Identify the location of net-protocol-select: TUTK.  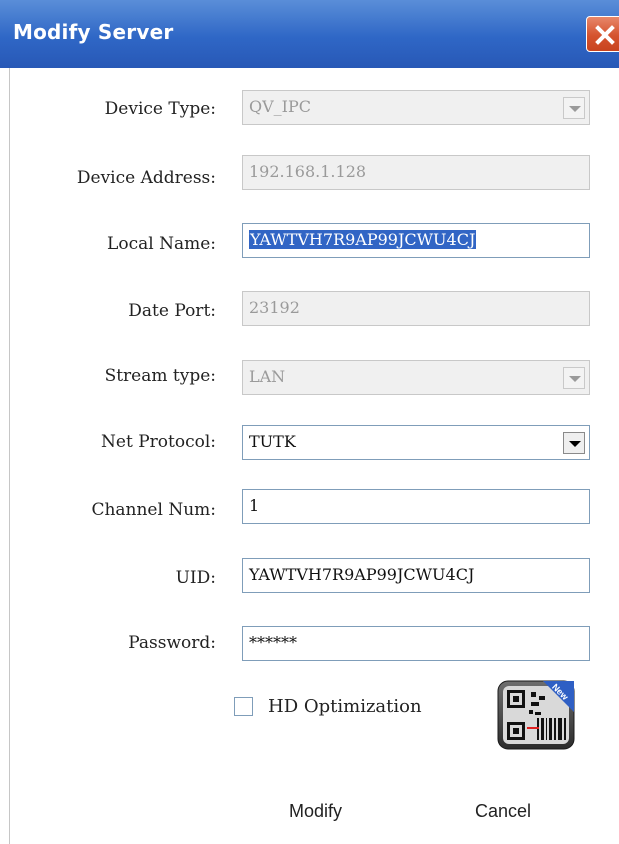
(416, 442).